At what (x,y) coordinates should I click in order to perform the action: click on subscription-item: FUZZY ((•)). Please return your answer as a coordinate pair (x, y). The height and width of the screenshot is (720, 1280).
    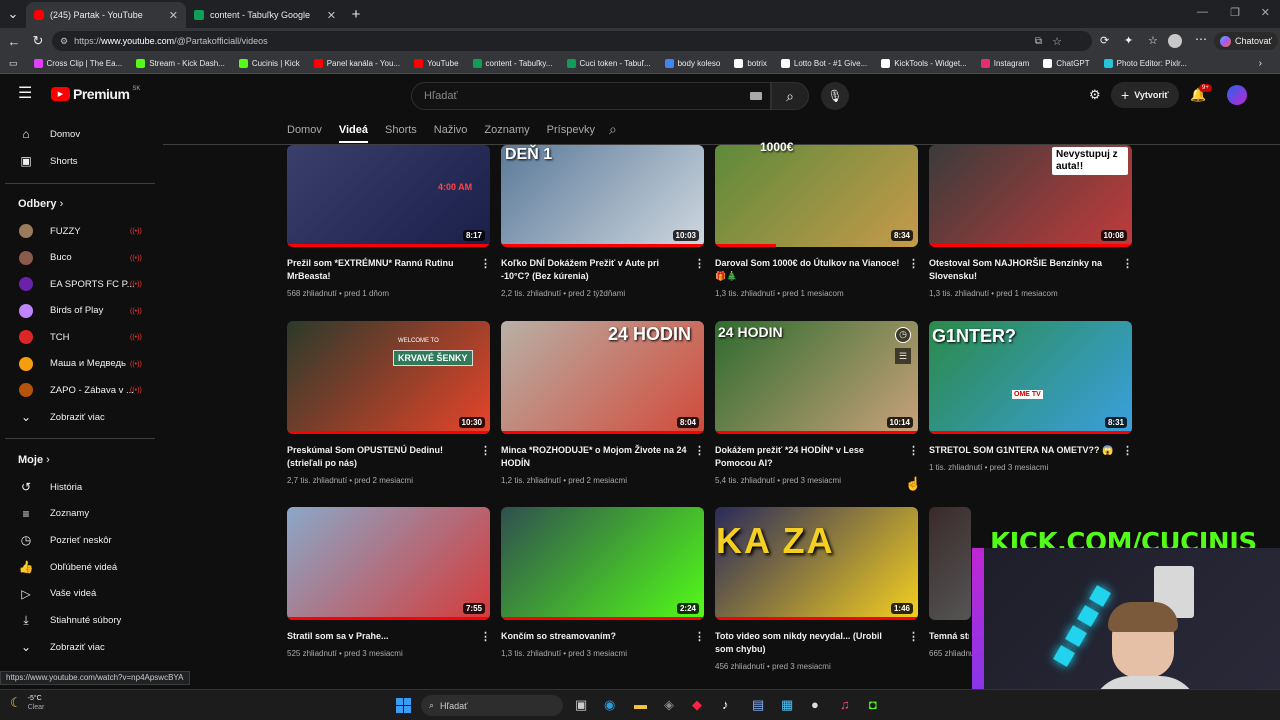
    Looking at the image, I should click on (78, 231).